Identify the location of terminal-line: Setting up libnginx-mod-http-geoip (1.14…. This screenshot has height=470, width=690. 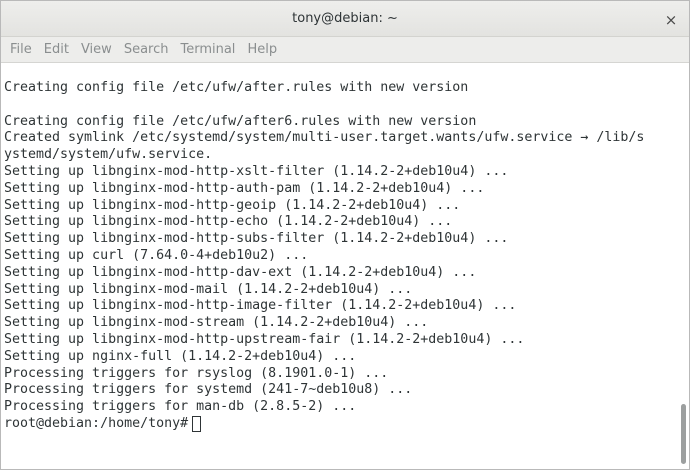
(232, 205).